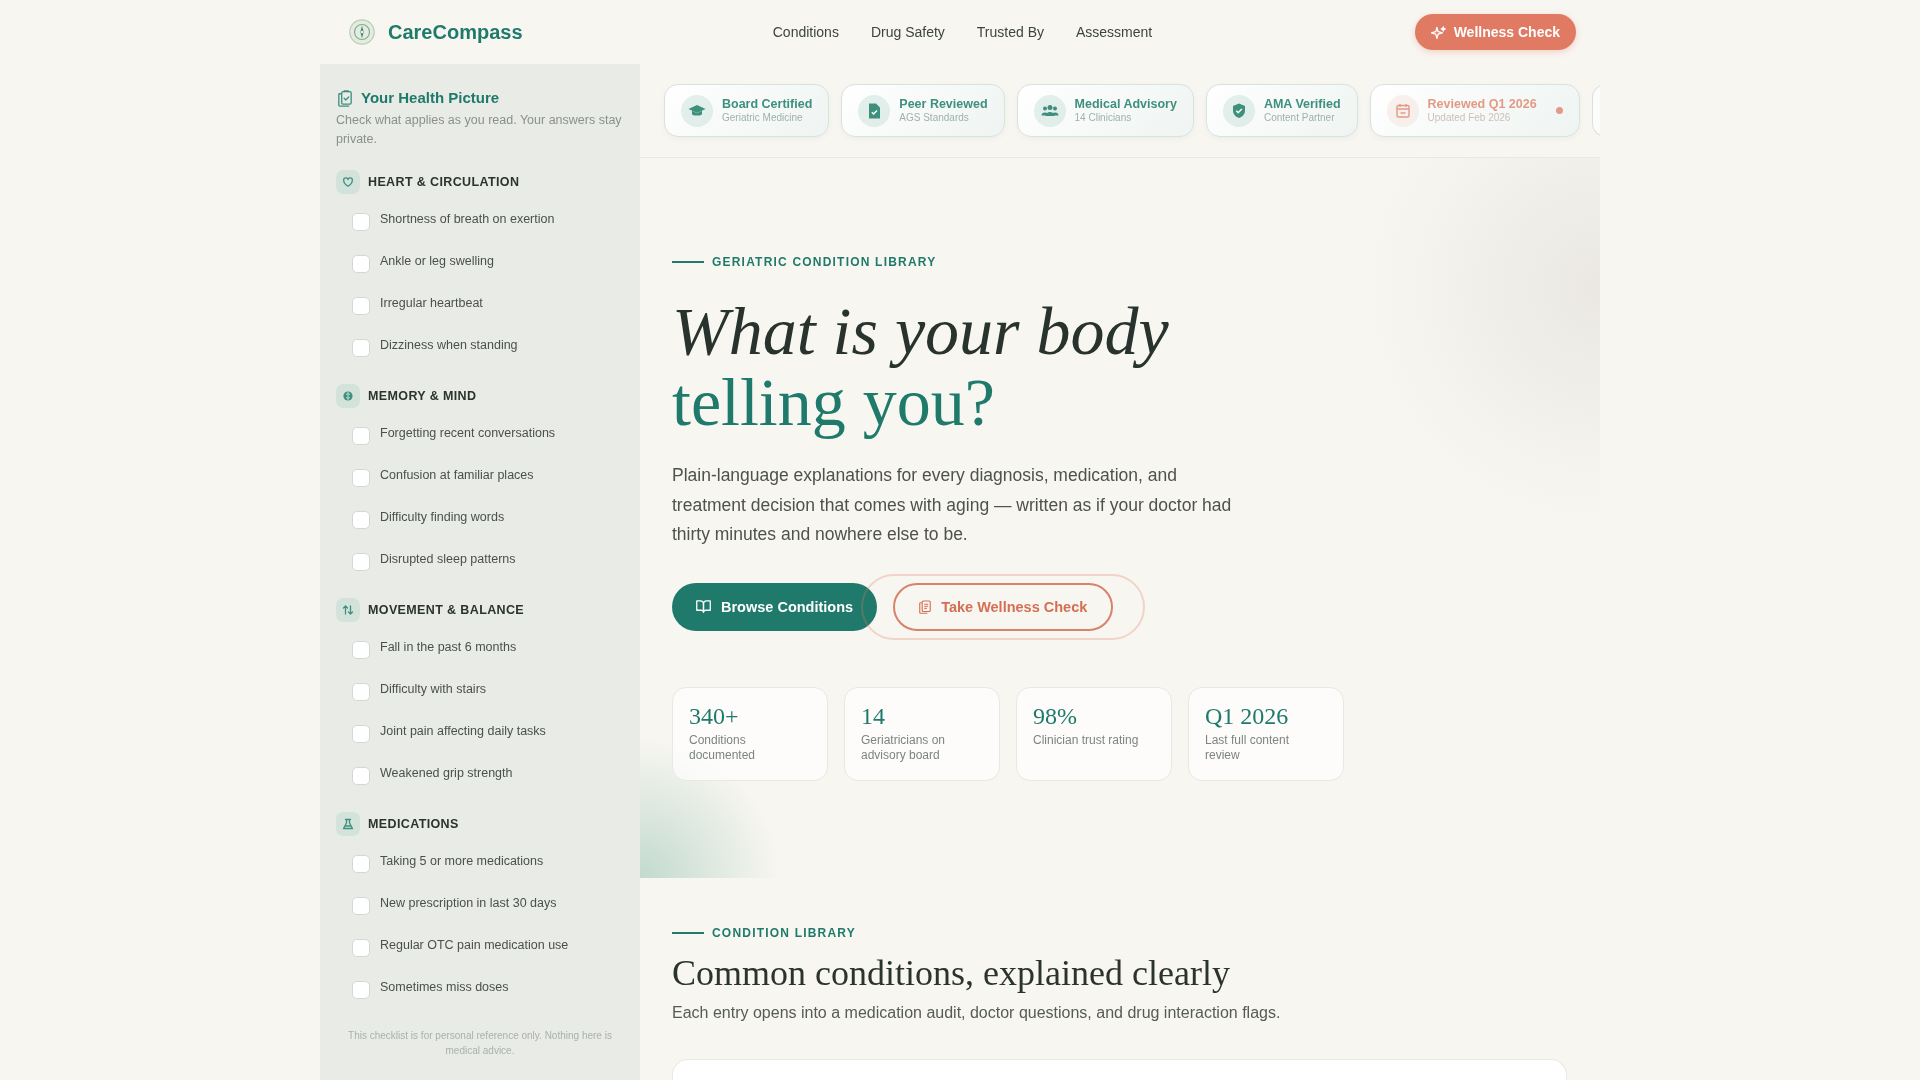 The height and width of the screenshot is (1080, 1920). What do you see at coordinates (462, 861) in the screenshot?
I see `checklist-item-label: Taking 5 or more medications` at bounding box center [462, 861].